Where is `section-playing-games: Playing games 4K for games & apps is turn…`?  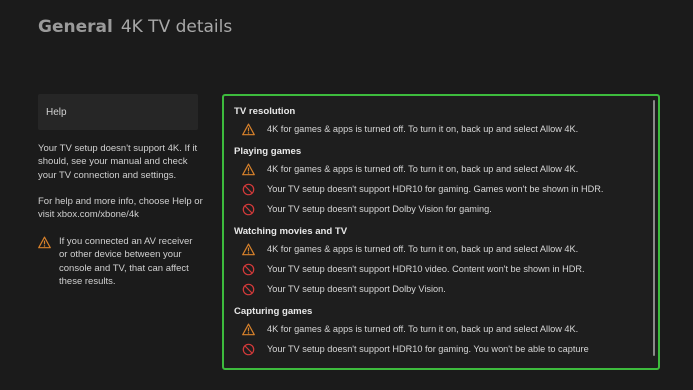
section-playing-games: Playing games 4K for games & apps is turn… is located at coordinates (439, 182).